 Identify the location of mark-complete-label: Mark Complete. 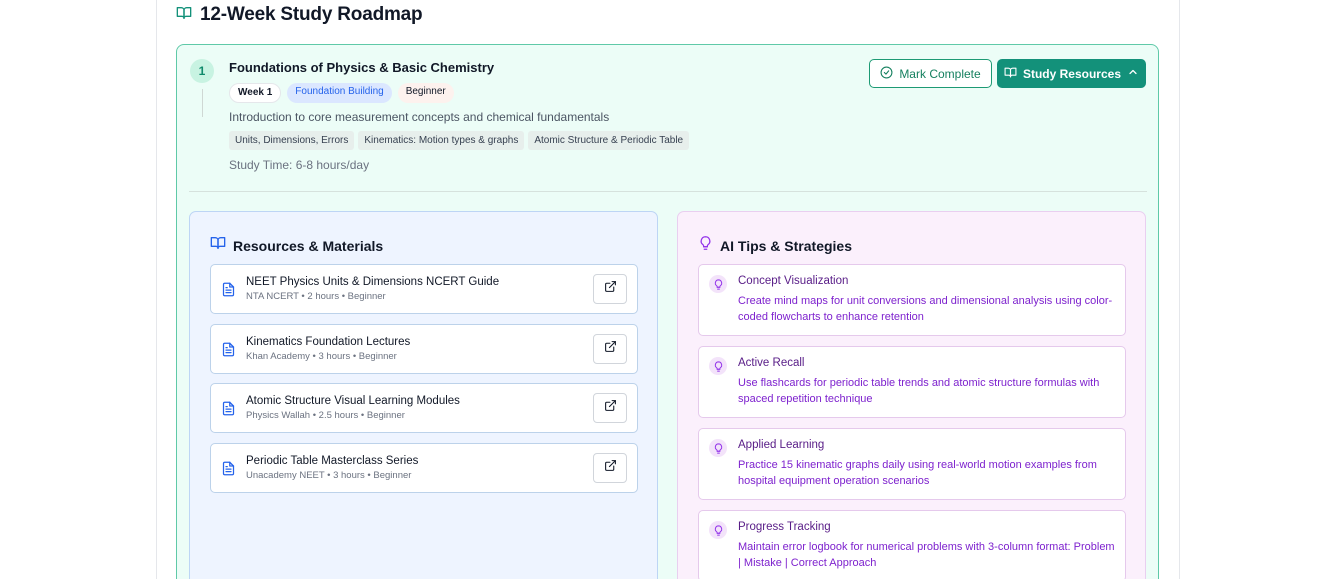
(940, 73).